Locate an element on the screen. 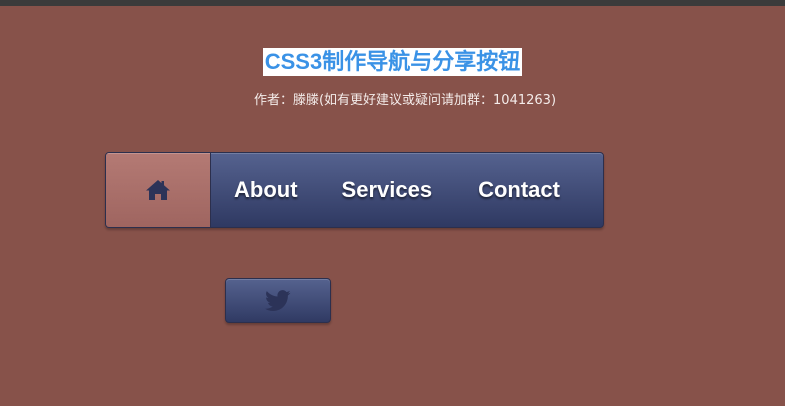  page-title: CSS3制作导航与分享按钮 is located at coordinates (392, 62).